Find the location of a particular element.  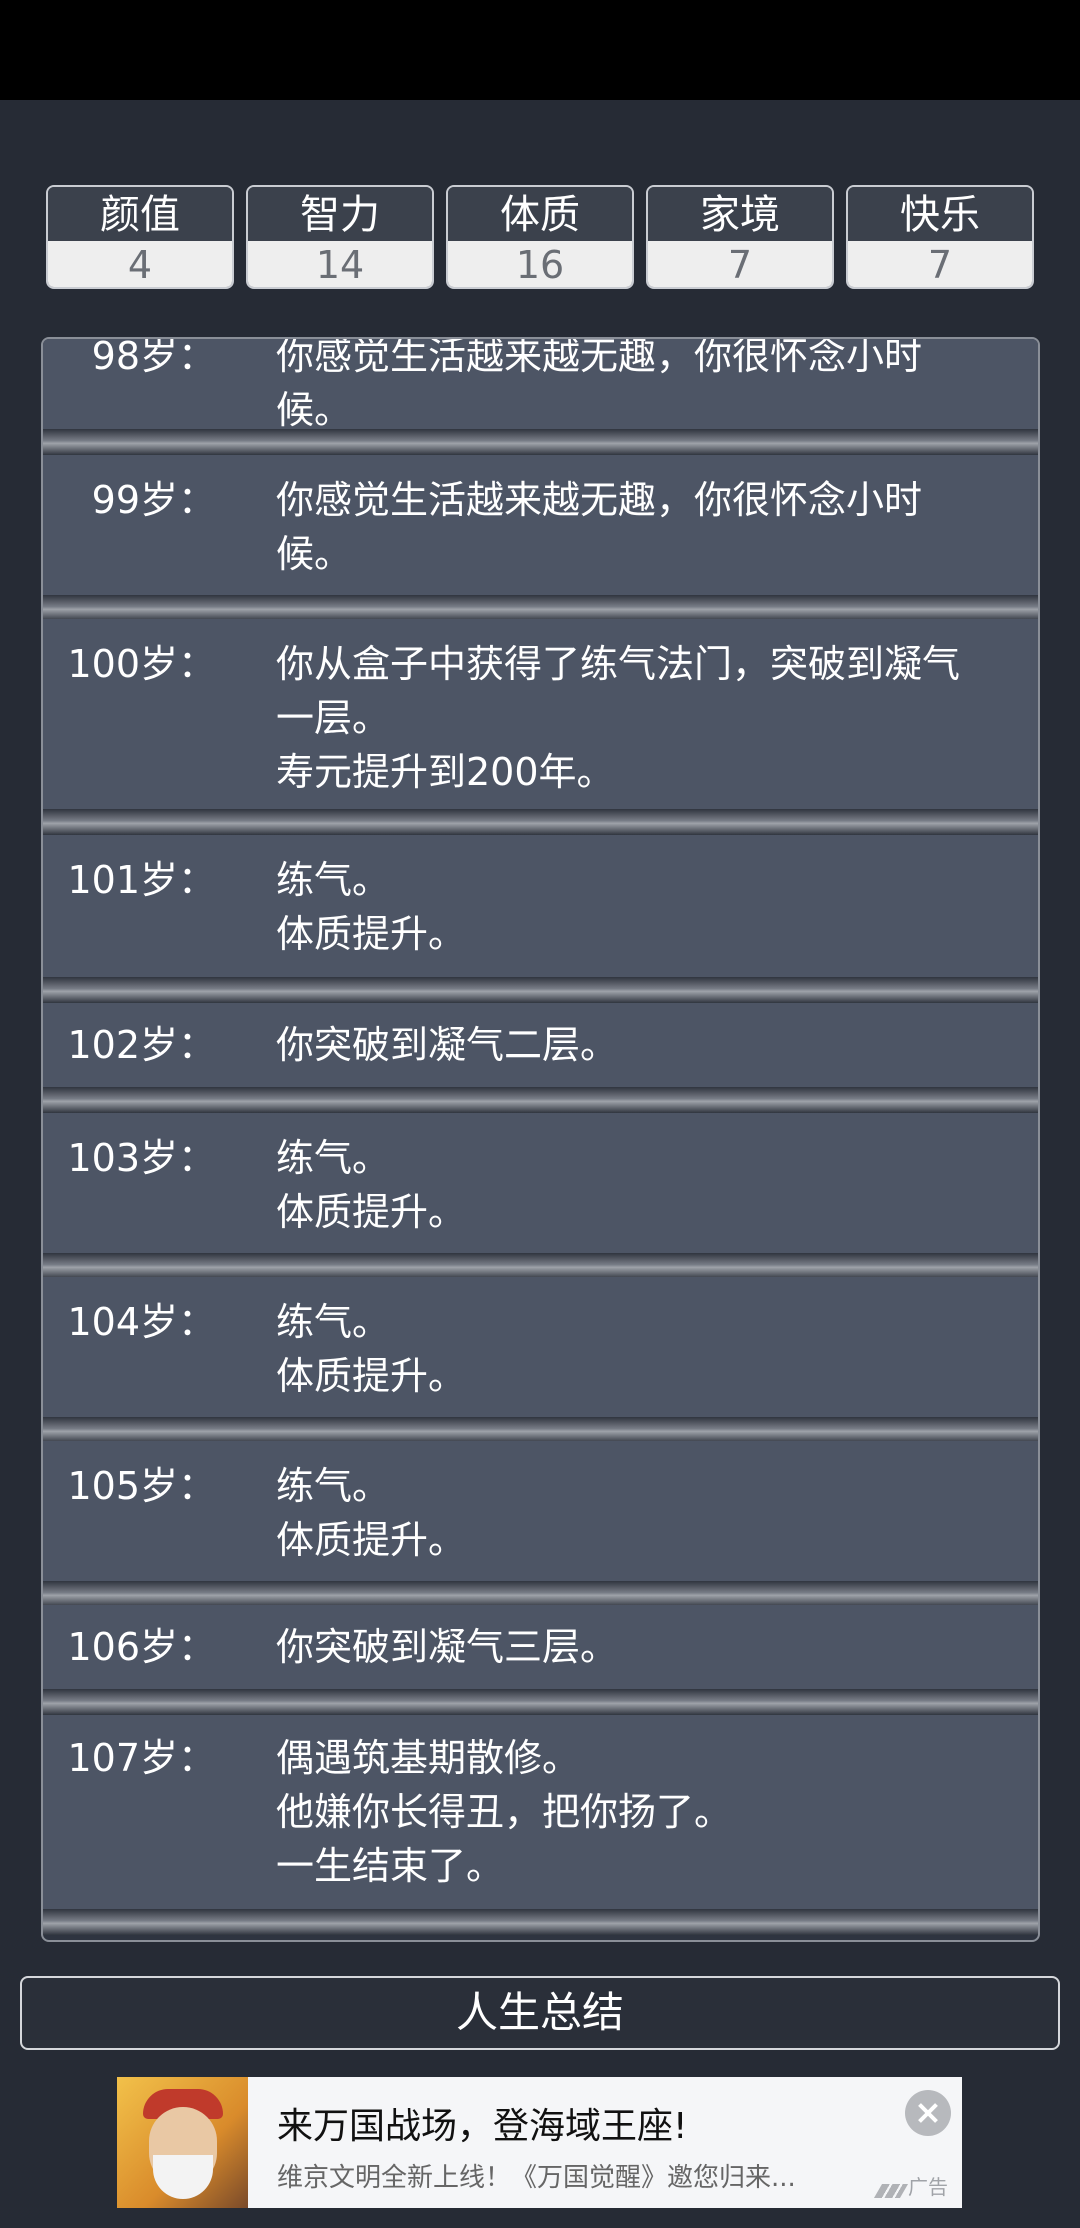

ad-image is located at coordinates (182, 2142).